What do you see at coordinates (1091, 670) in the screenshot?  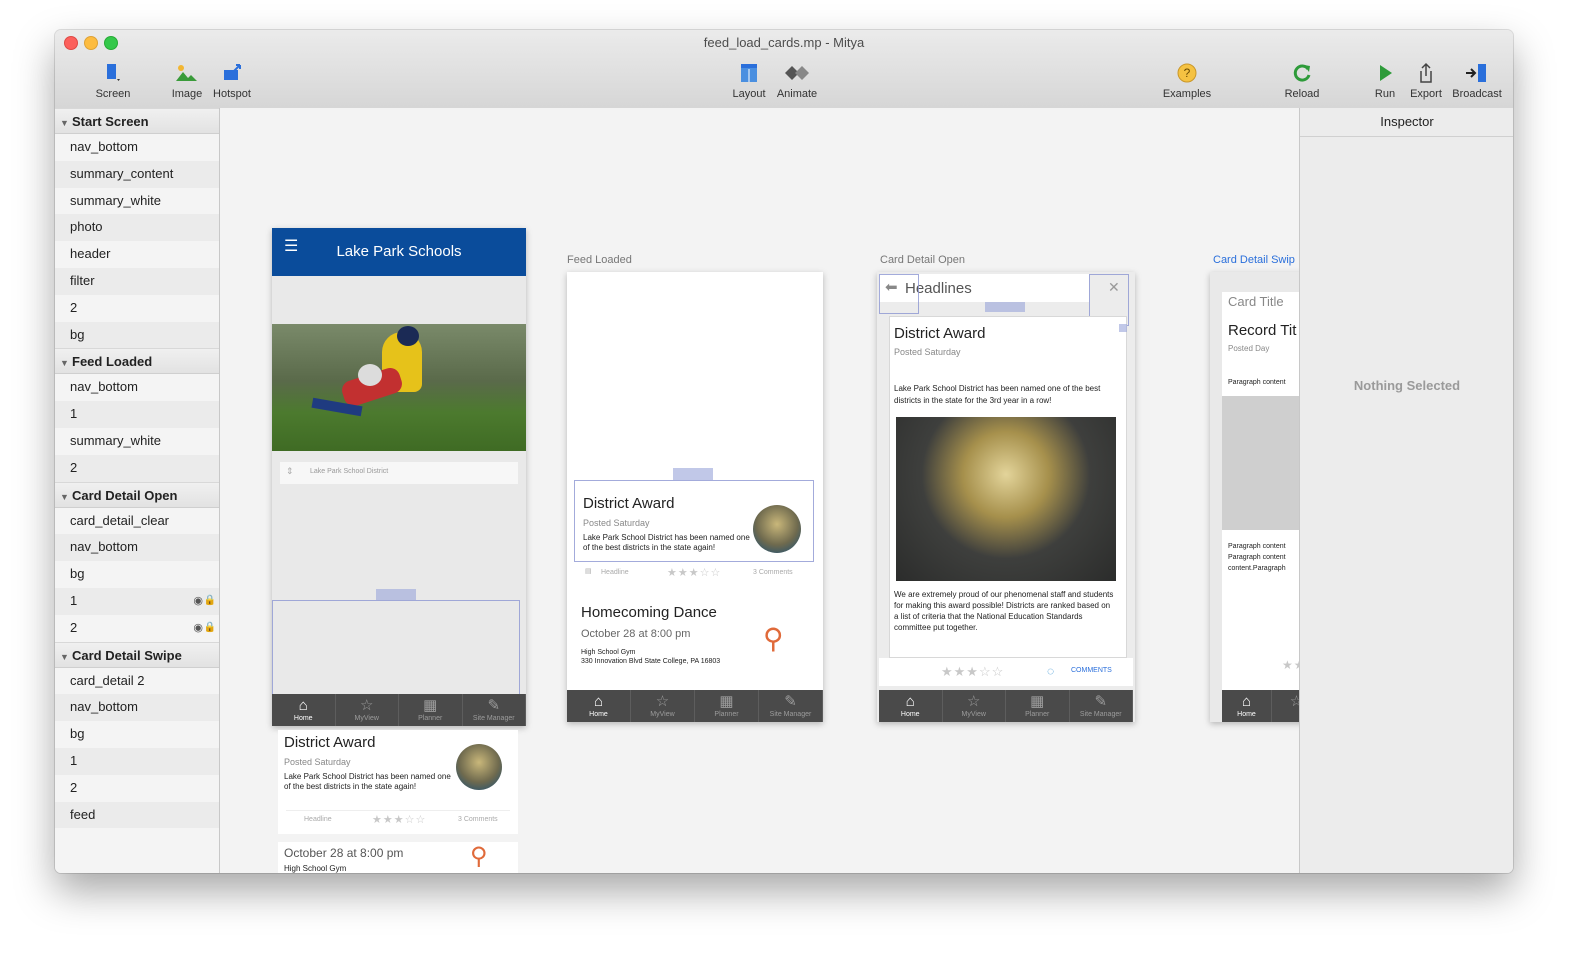 I see `comments-link: COMMENTS` at bounding box center [1091, 670].